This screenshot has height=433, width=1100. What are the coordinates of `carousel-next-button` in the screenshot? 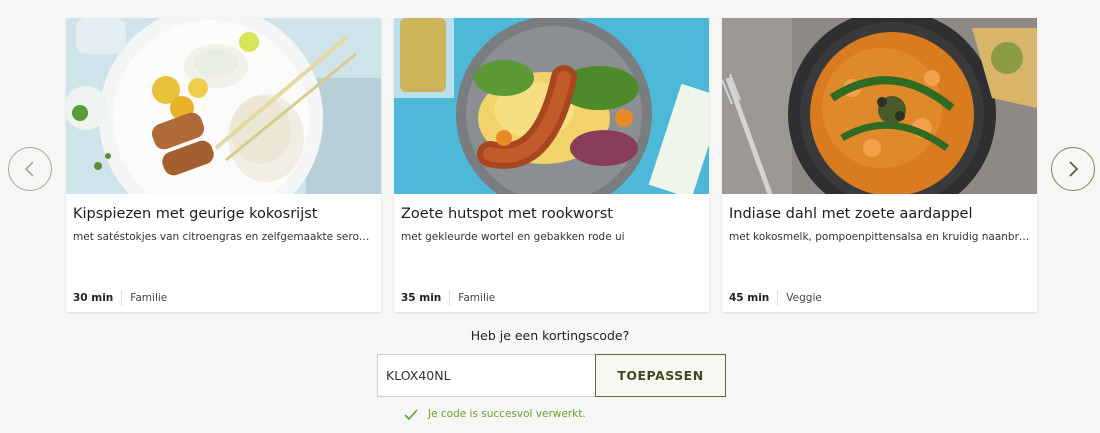 It's located at (1073, 169).